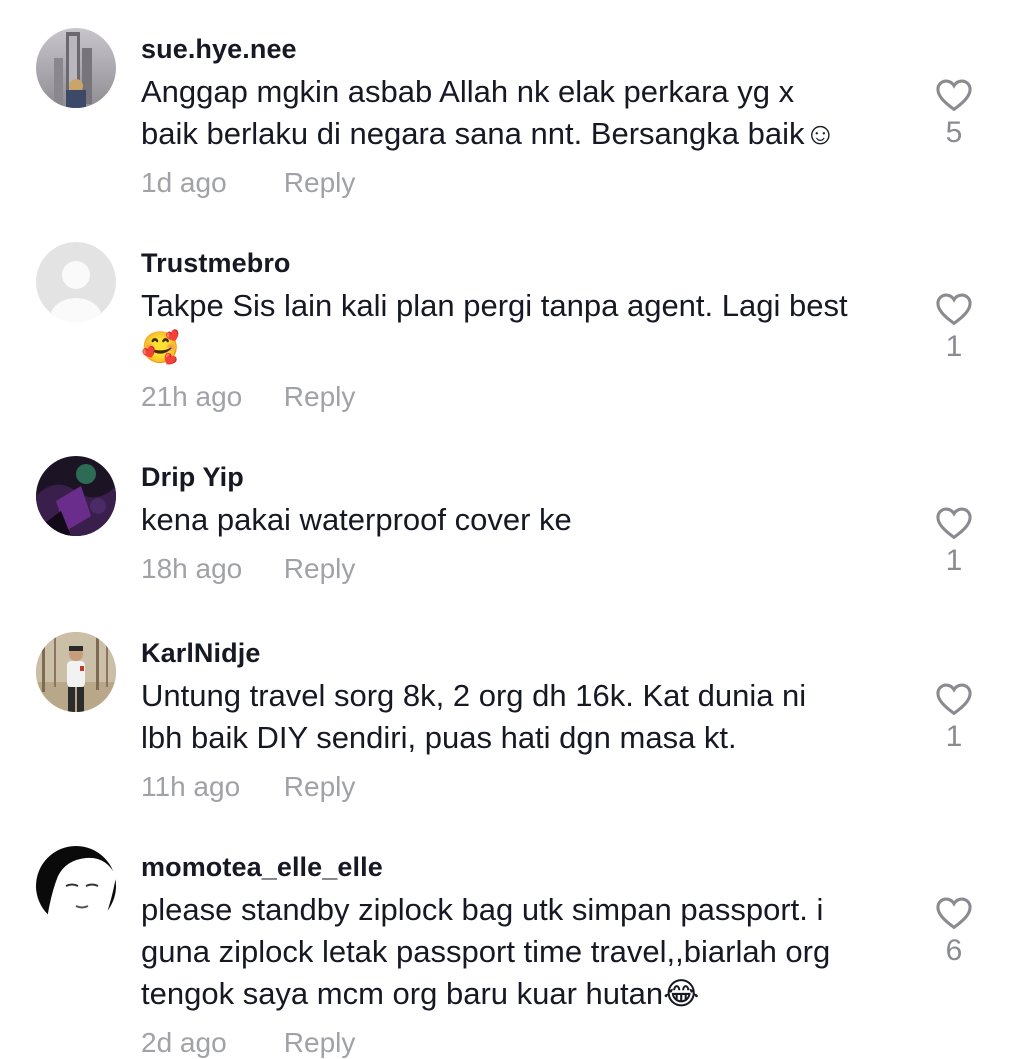  What do you see at coordinates (184, 182) in the screenshot?
I see `comment-timestamp: 1d ago` at bounding box center [184, 182].